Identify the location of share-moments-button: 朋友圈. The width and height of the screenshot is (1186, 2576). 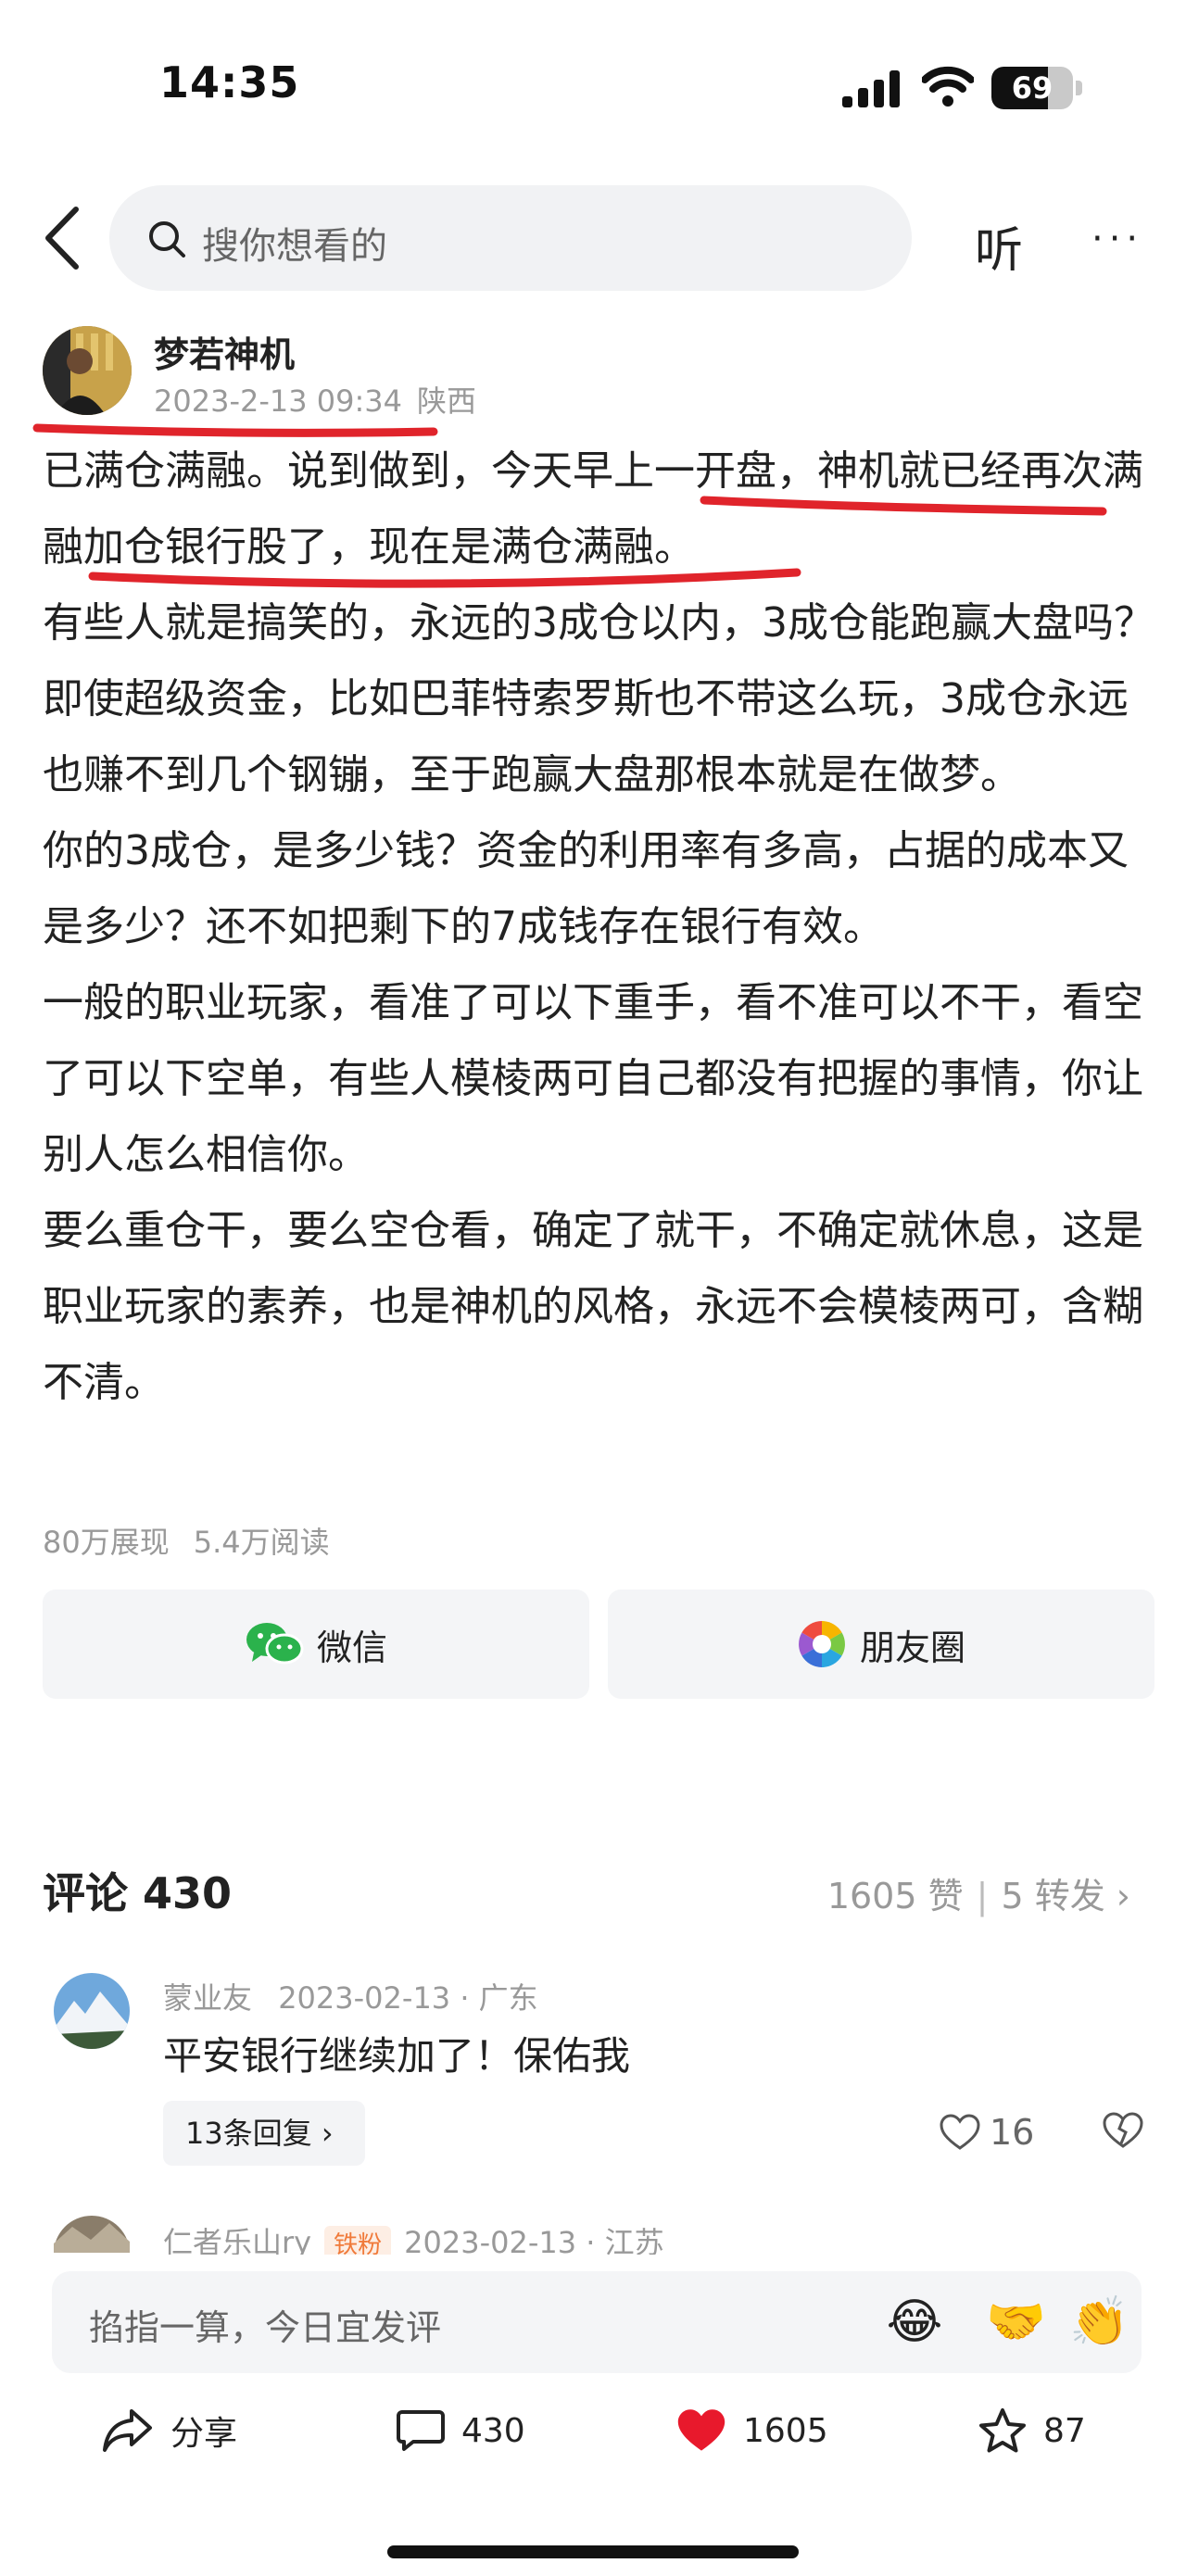
(881, 1644).